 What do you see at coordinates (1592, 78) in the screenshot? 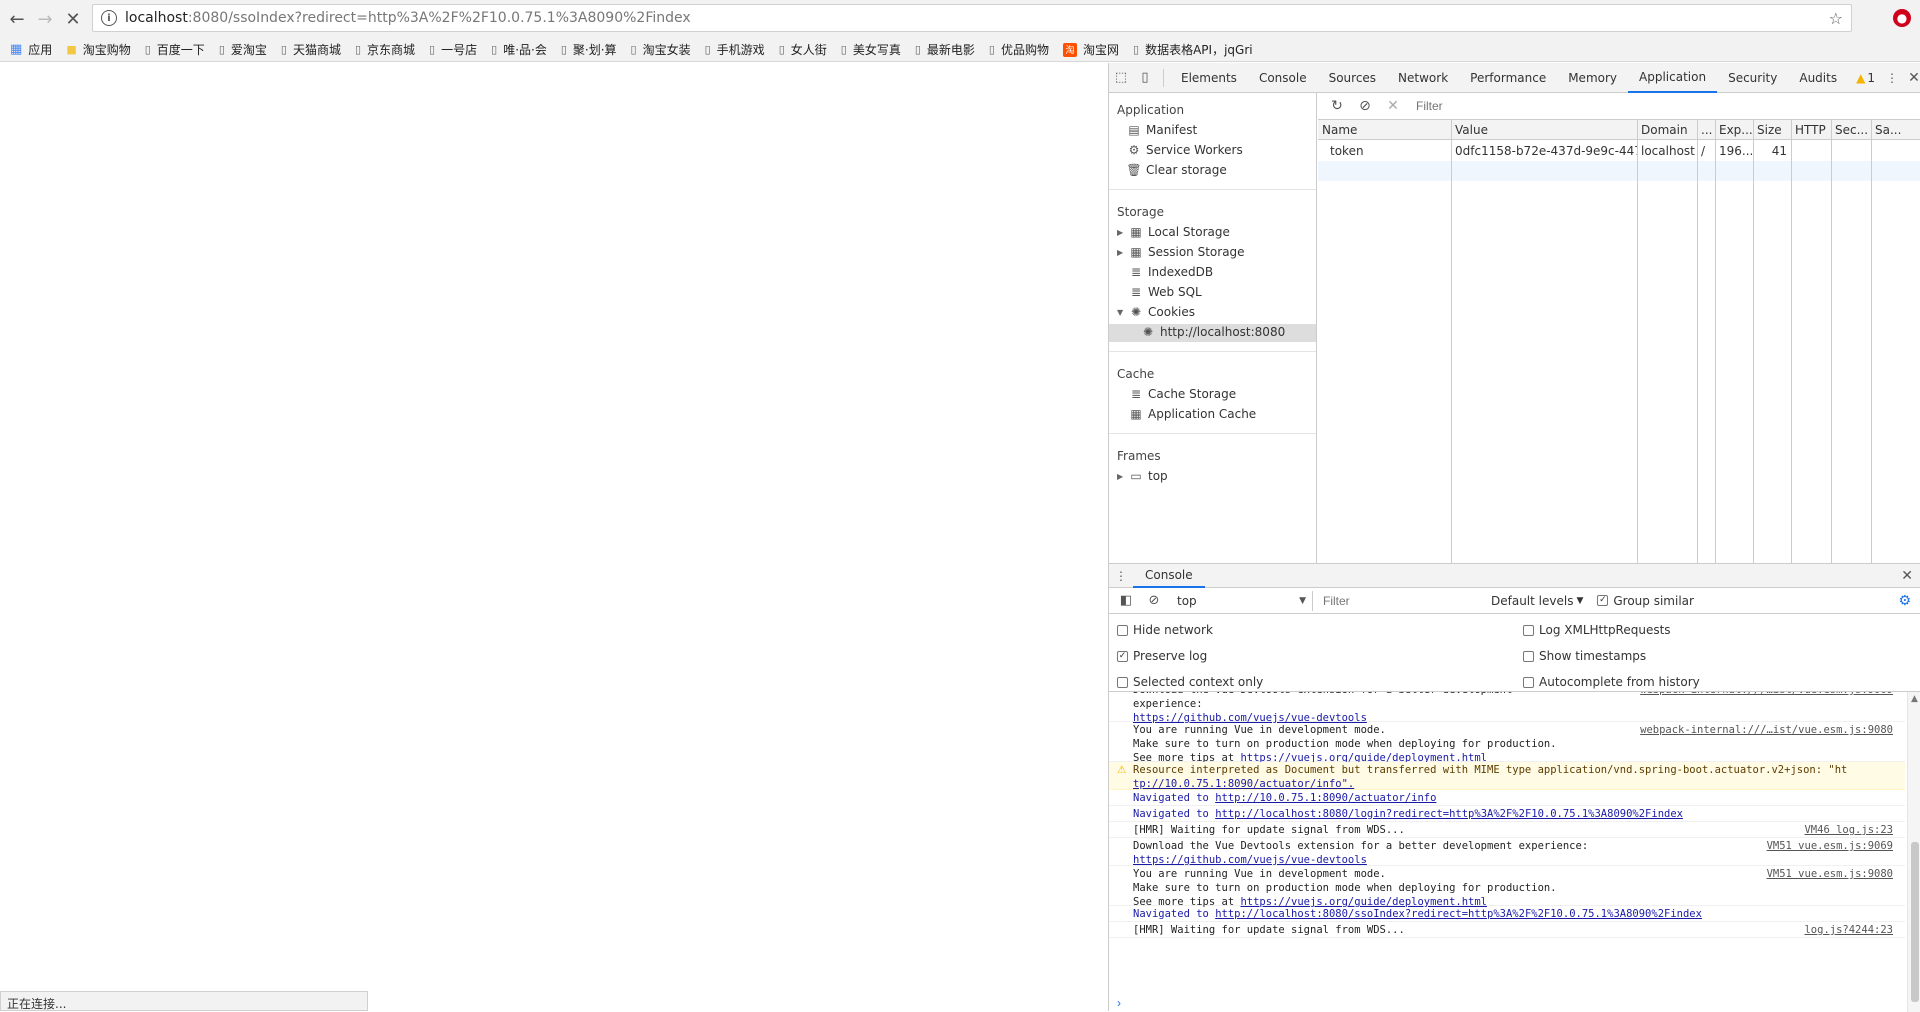
I see `tab-memory: Memory` at bounding box center [1592, 78].